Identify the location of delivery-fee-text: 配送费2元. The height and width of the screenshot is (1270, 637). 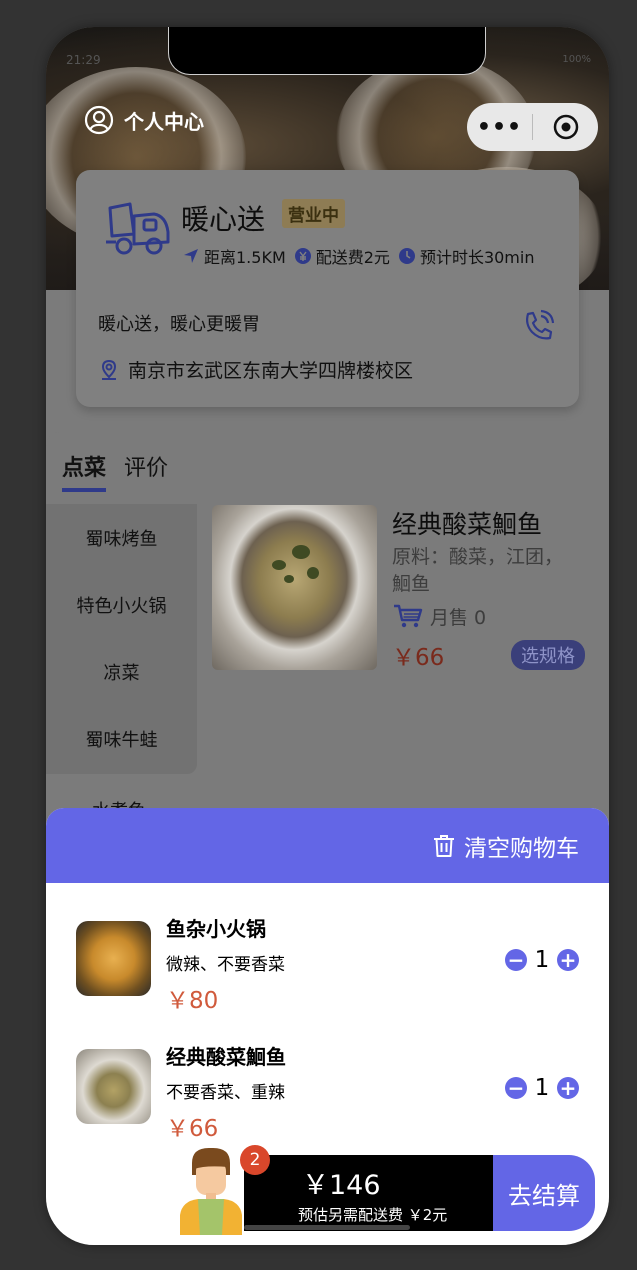
(352, 257).